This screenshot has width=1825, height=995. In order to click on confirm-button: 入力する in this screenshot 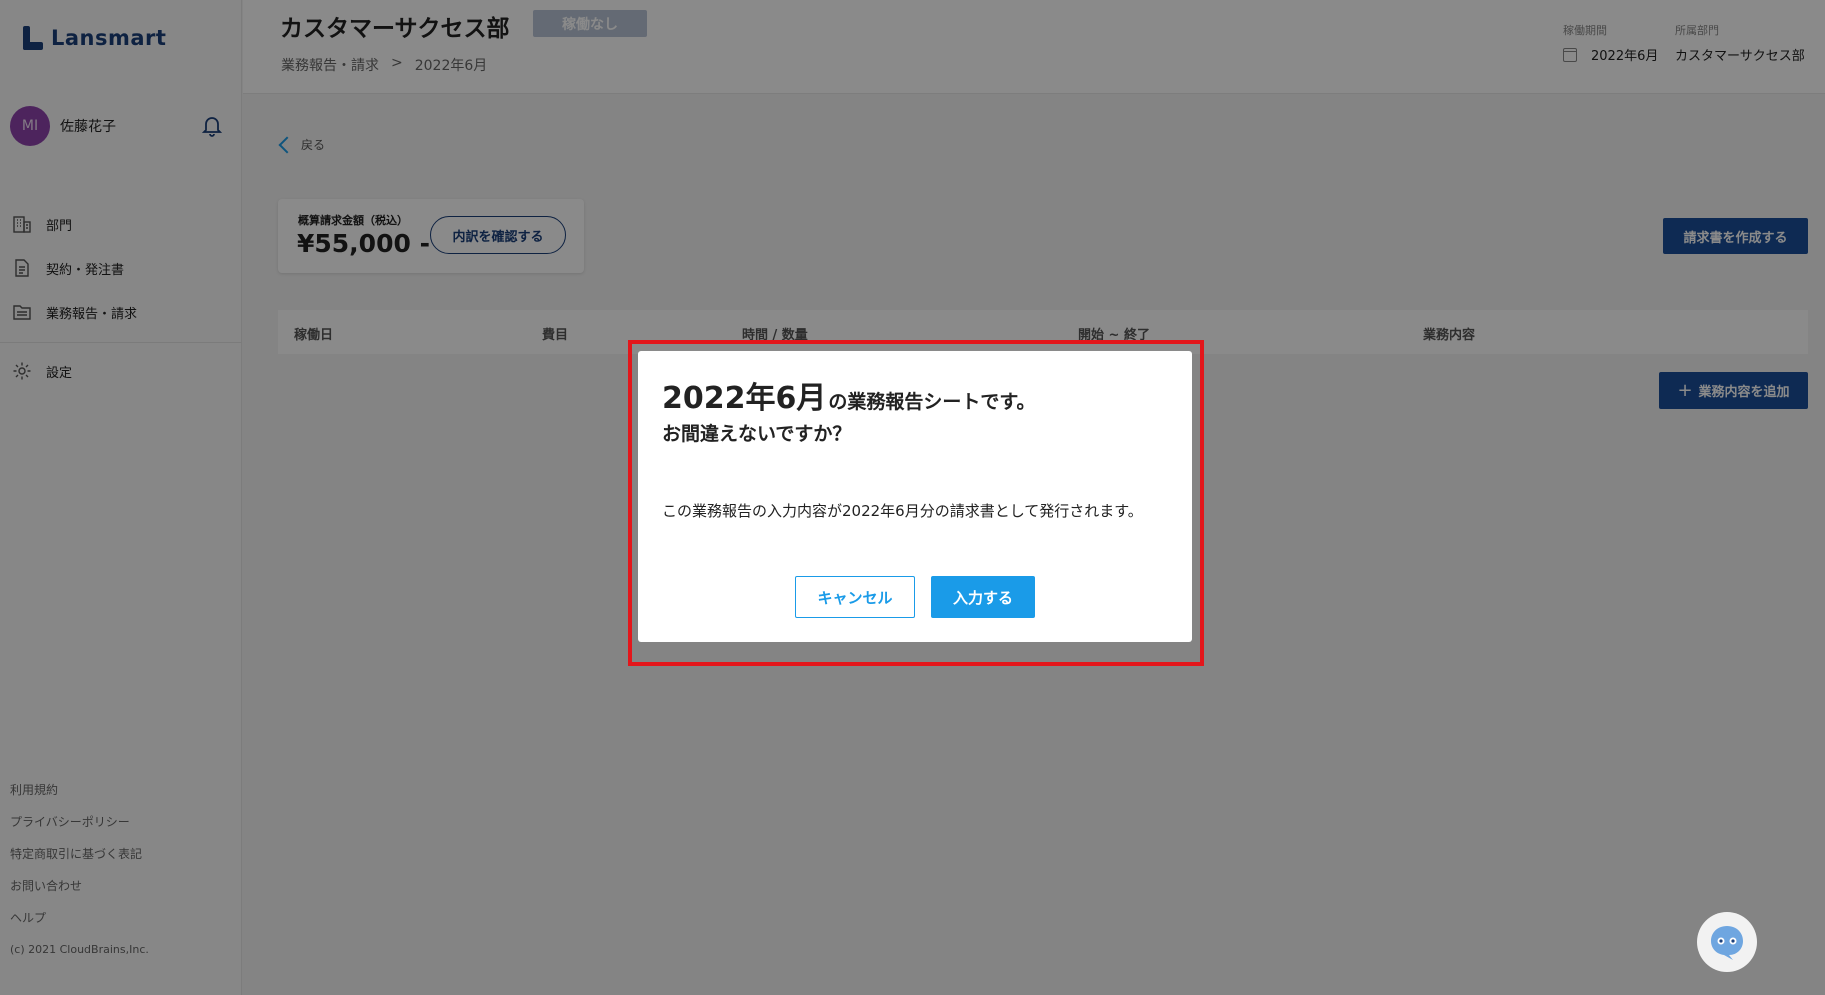, I will do `click(983, 597)`.